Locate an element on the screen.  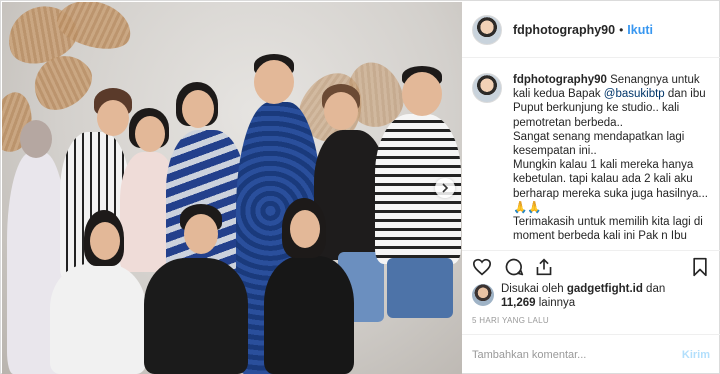
caption-username: fdphotography90 is located at coordinates (560, 80).